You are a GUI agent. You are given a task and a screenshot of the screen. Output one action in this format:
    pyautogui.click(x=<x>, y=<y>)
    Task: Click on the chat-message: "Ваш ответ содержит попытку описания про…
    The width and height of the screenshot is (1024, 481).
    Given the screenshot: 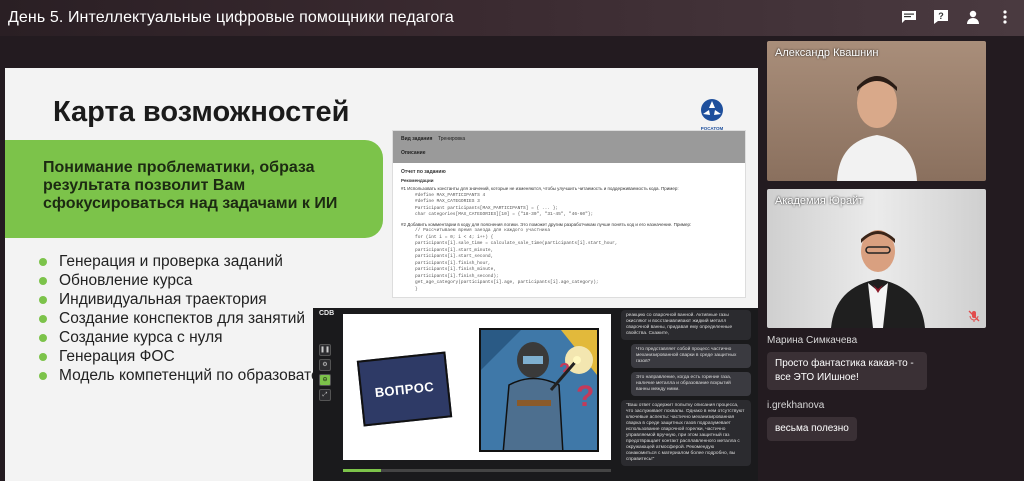 What is the action you would take?
    pyautogui.click(x=686, y=433)
    